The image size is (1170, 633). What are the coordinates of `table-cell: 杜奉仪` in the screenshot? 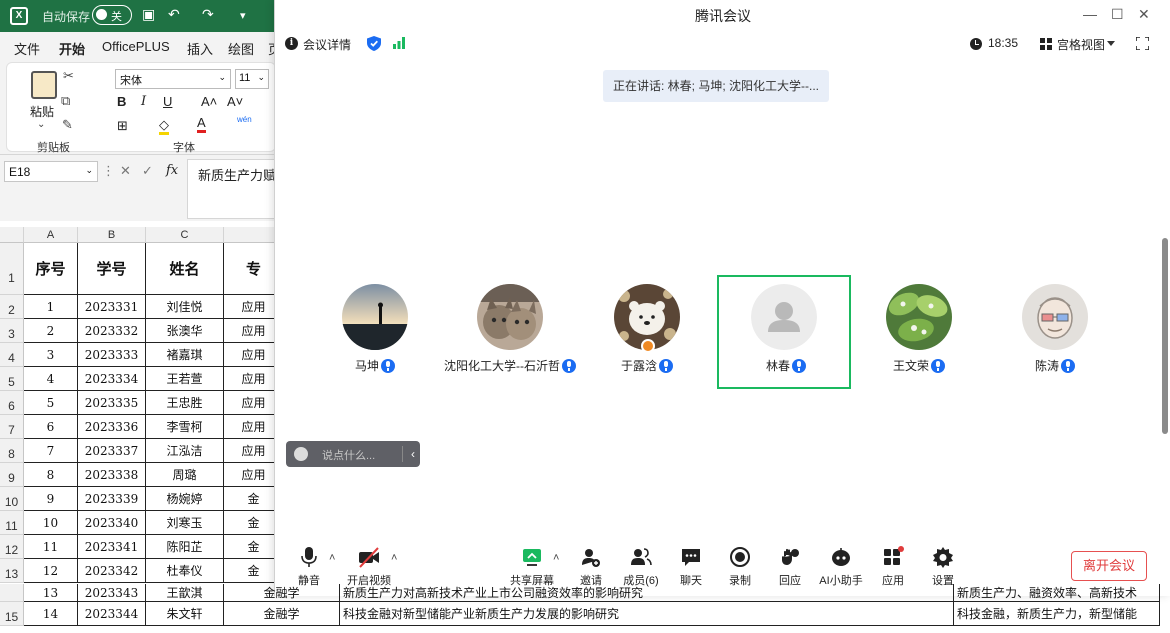 It's located at (185, 571).